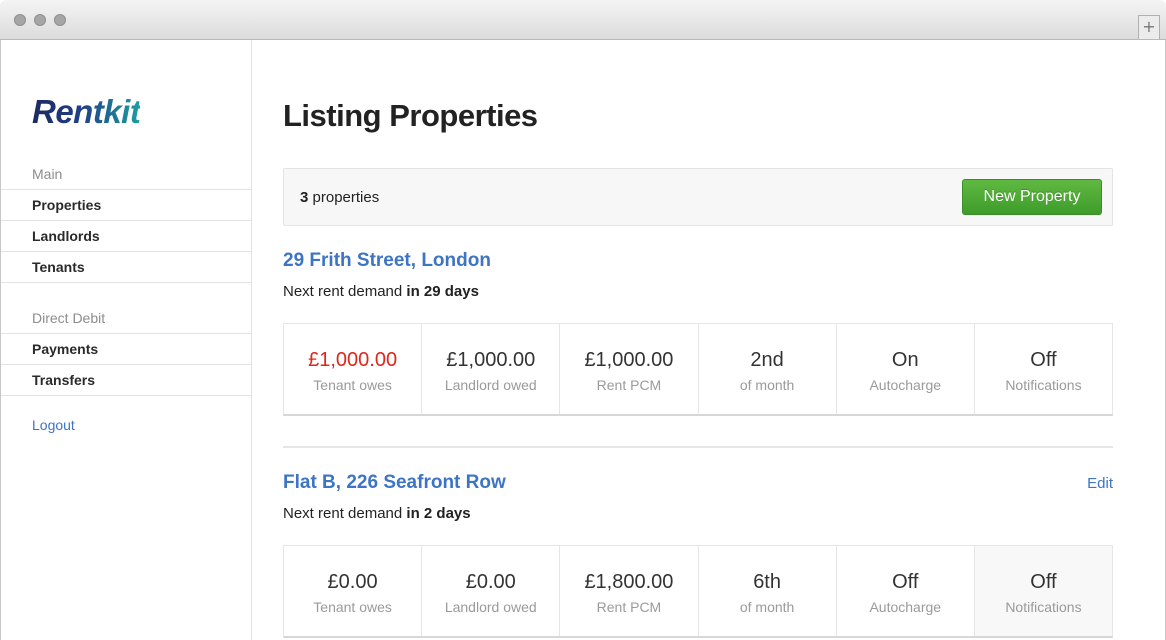 Image resolution: width=1166 pixels, height=640 pixels. Describe the element at coordinates (126, 318) in the screenshot. I see `nav-heading-direct-debit: Direct Debit` at that location.